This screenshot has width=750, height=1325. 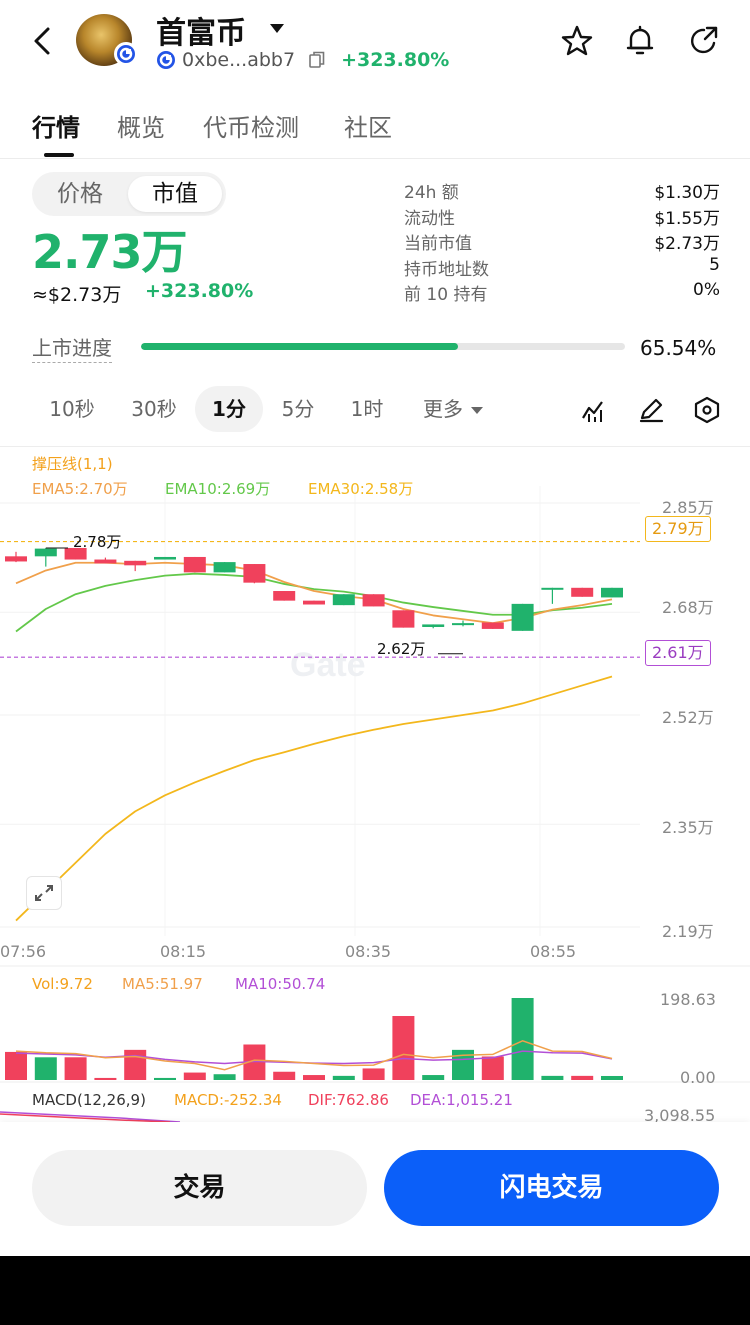 I want to click on y-tick: 2.35万, so click(x=688, y=827).